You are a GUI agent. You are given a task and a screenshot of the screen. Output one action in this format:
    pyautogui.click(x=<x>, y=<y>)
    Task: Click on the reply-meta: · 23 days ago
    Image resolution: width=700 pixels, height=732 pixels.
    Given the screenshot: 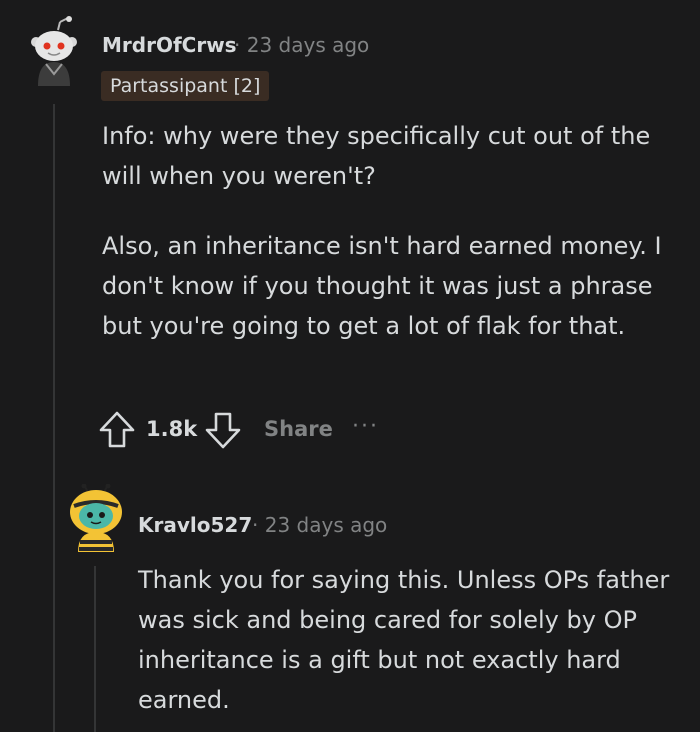 What is the action you would take?
    pyautogui.click(x=319, y=525)
    